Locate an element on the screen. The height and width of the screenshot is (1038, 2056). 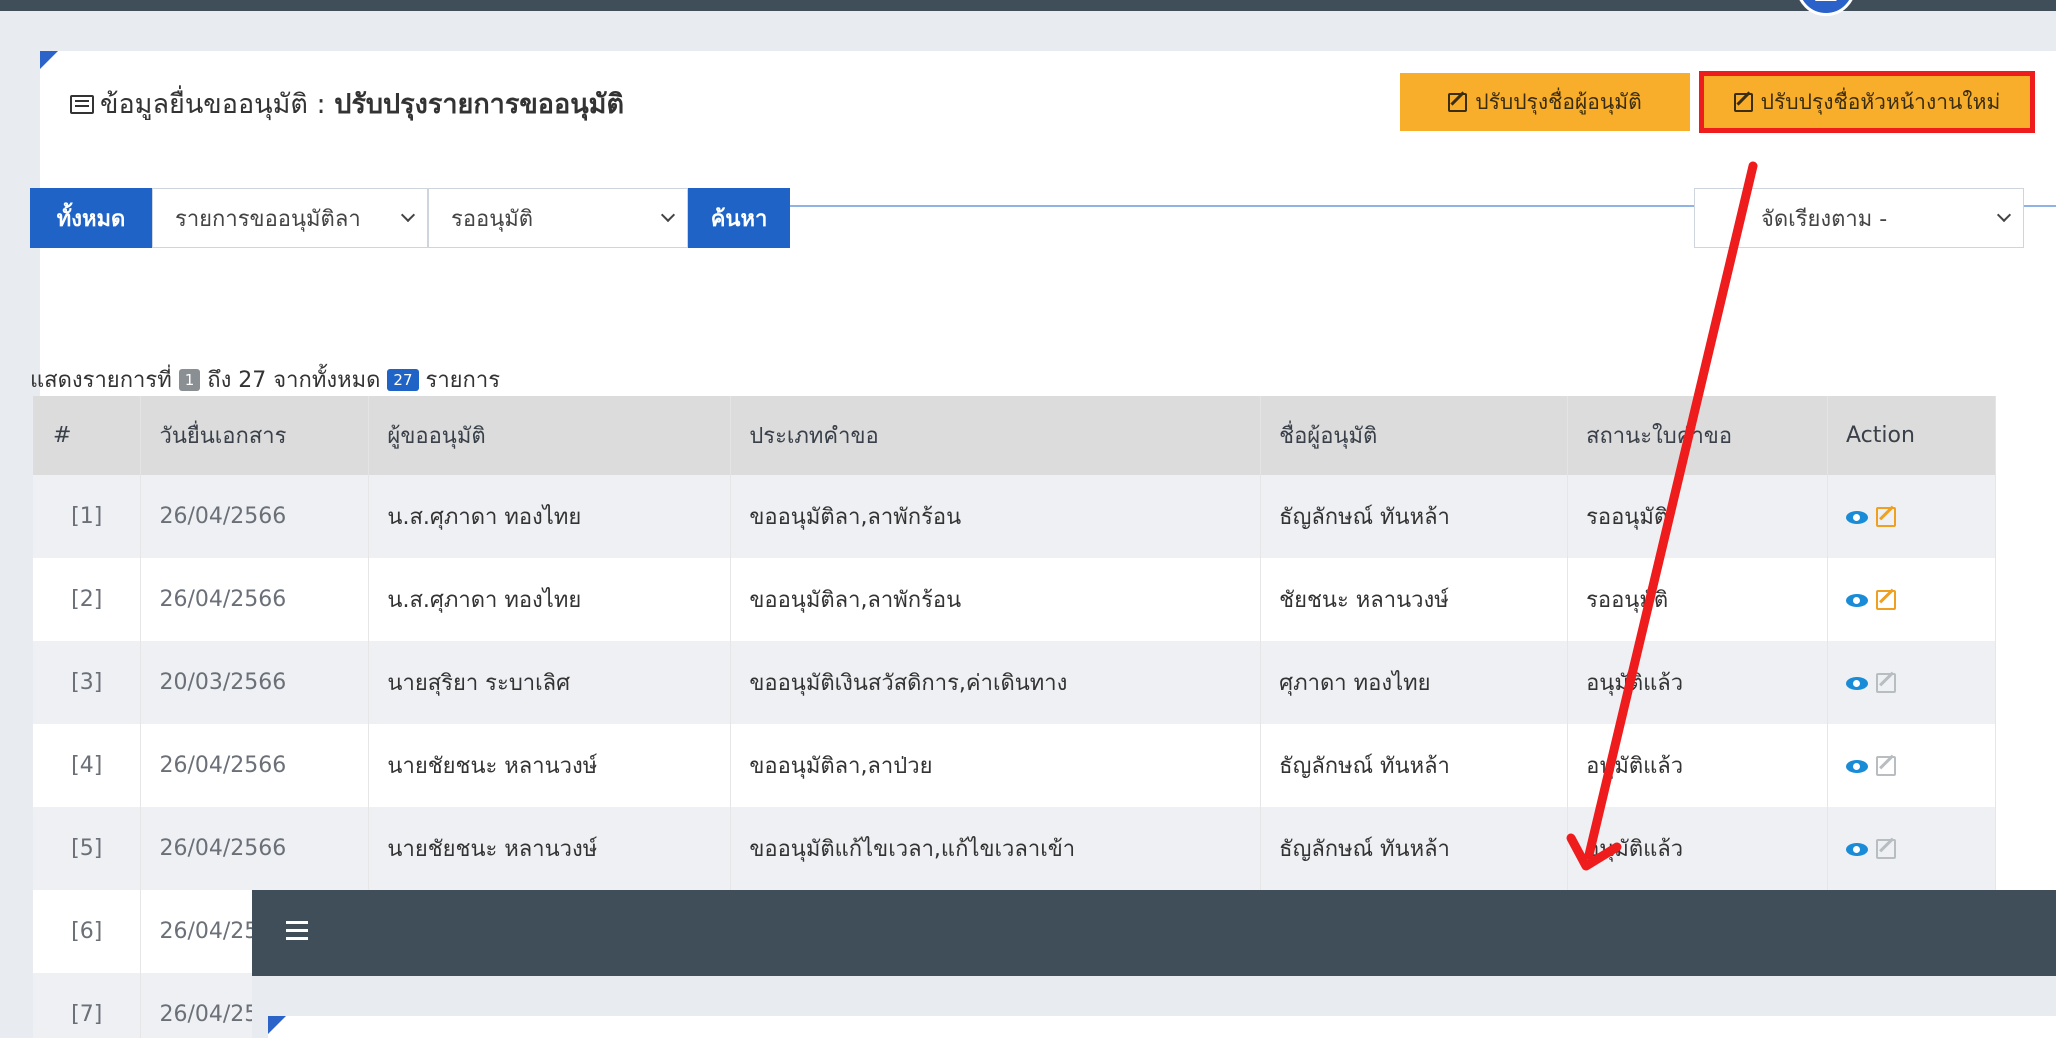
row-number: [6] is located at coordinates (87, 931).